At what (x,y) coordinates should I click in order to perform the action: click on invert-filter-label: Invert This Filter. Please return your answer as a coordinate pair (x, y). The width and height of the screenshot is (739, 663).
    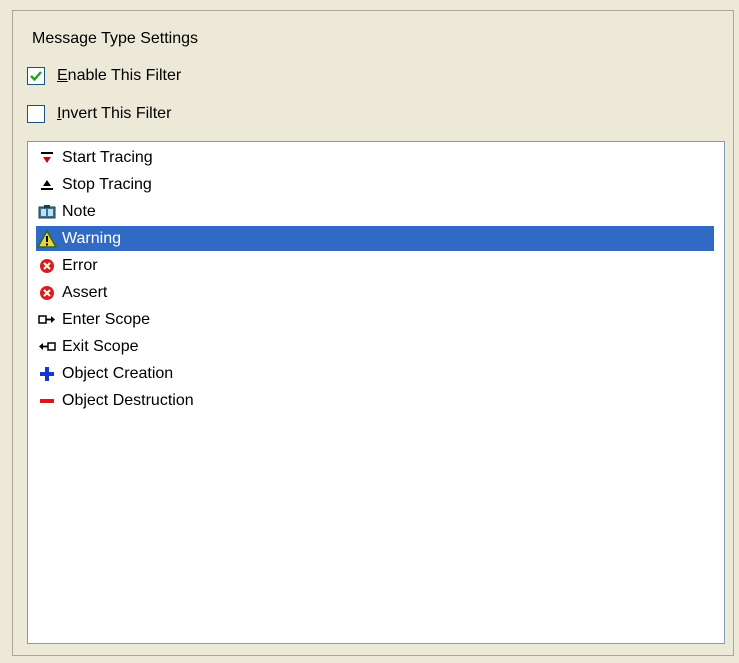
    Looking at the image, I should click on (114, 113).